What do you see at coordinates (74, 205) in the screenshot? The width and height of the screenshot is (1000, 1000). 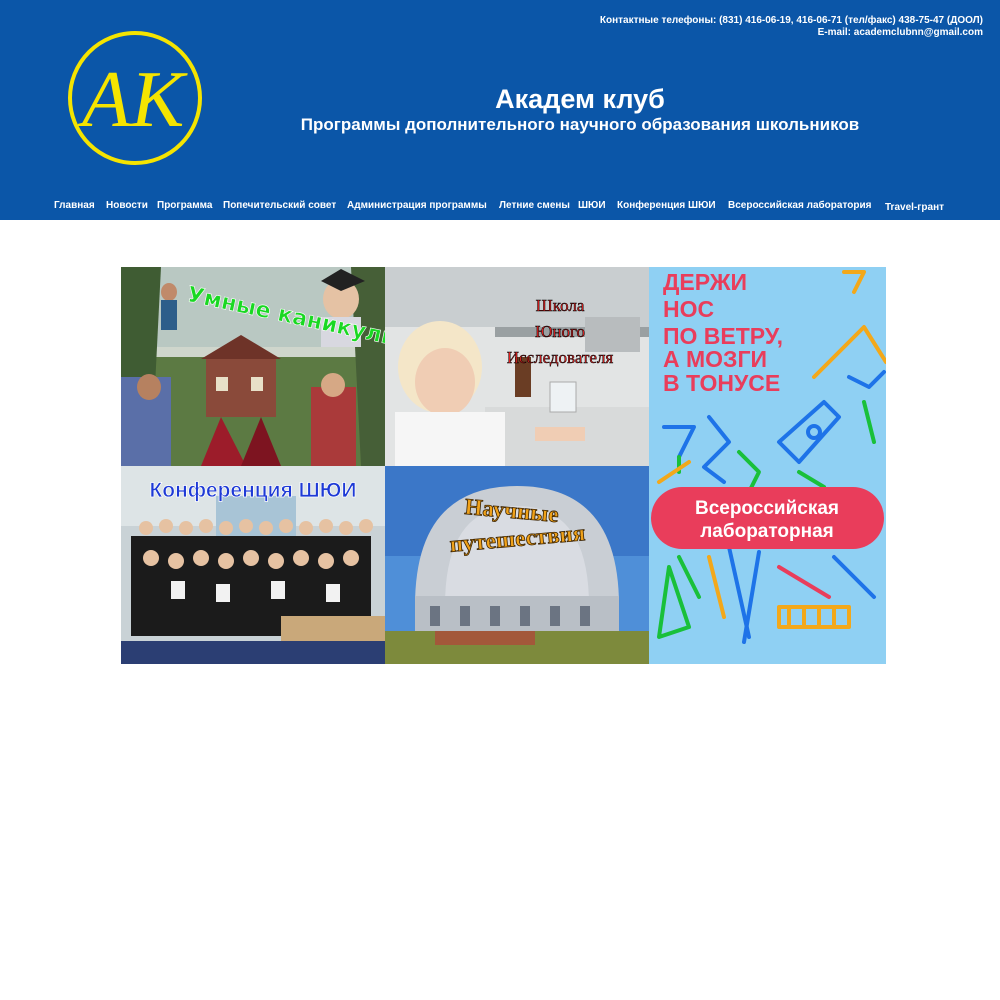 I see `nav-item-home: Главная` at bounding box center [74, 205].